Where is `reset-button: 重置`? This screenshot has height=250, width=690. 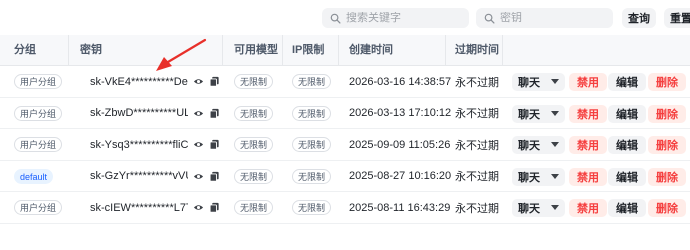 reset-button: 重置 is located at coordinates (677, 18).